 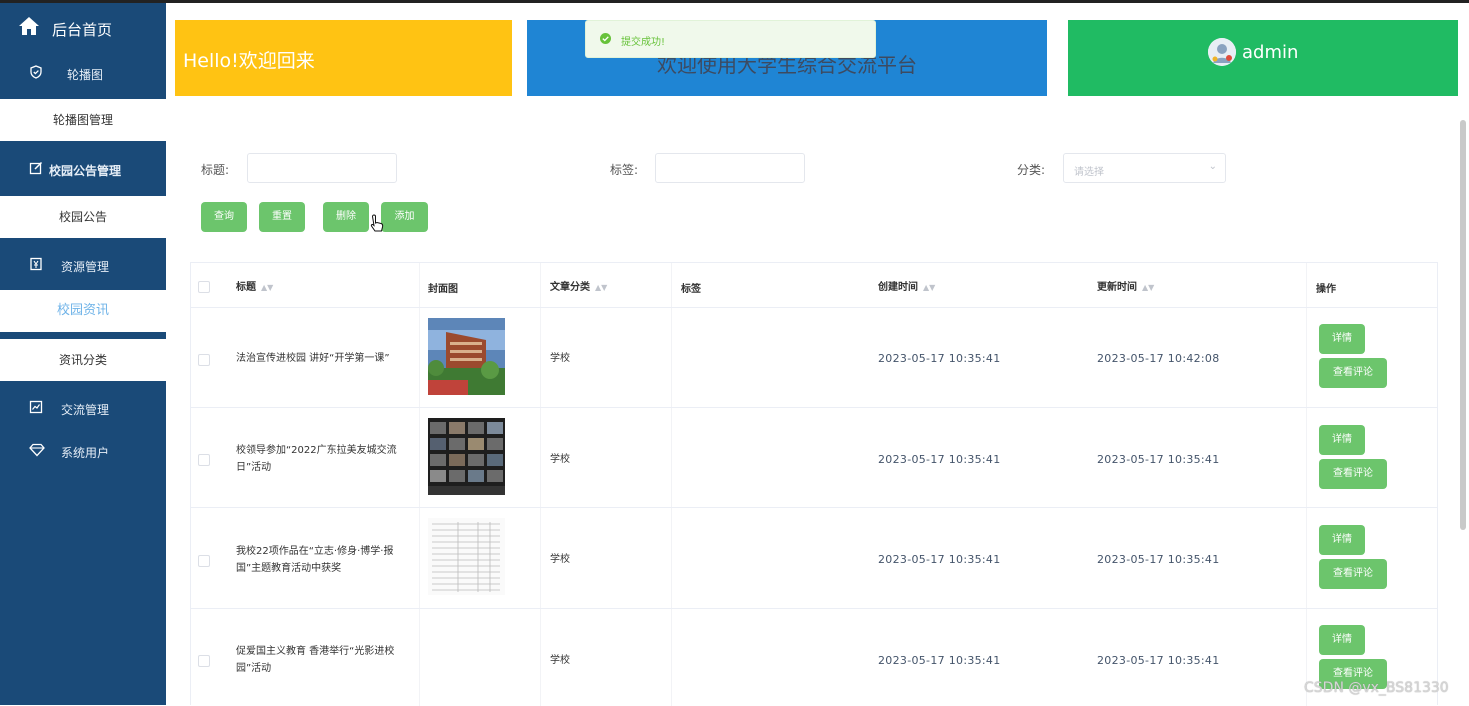 I want to click on sidebar-group-label: 交流管理, so click(x=85, y=410).